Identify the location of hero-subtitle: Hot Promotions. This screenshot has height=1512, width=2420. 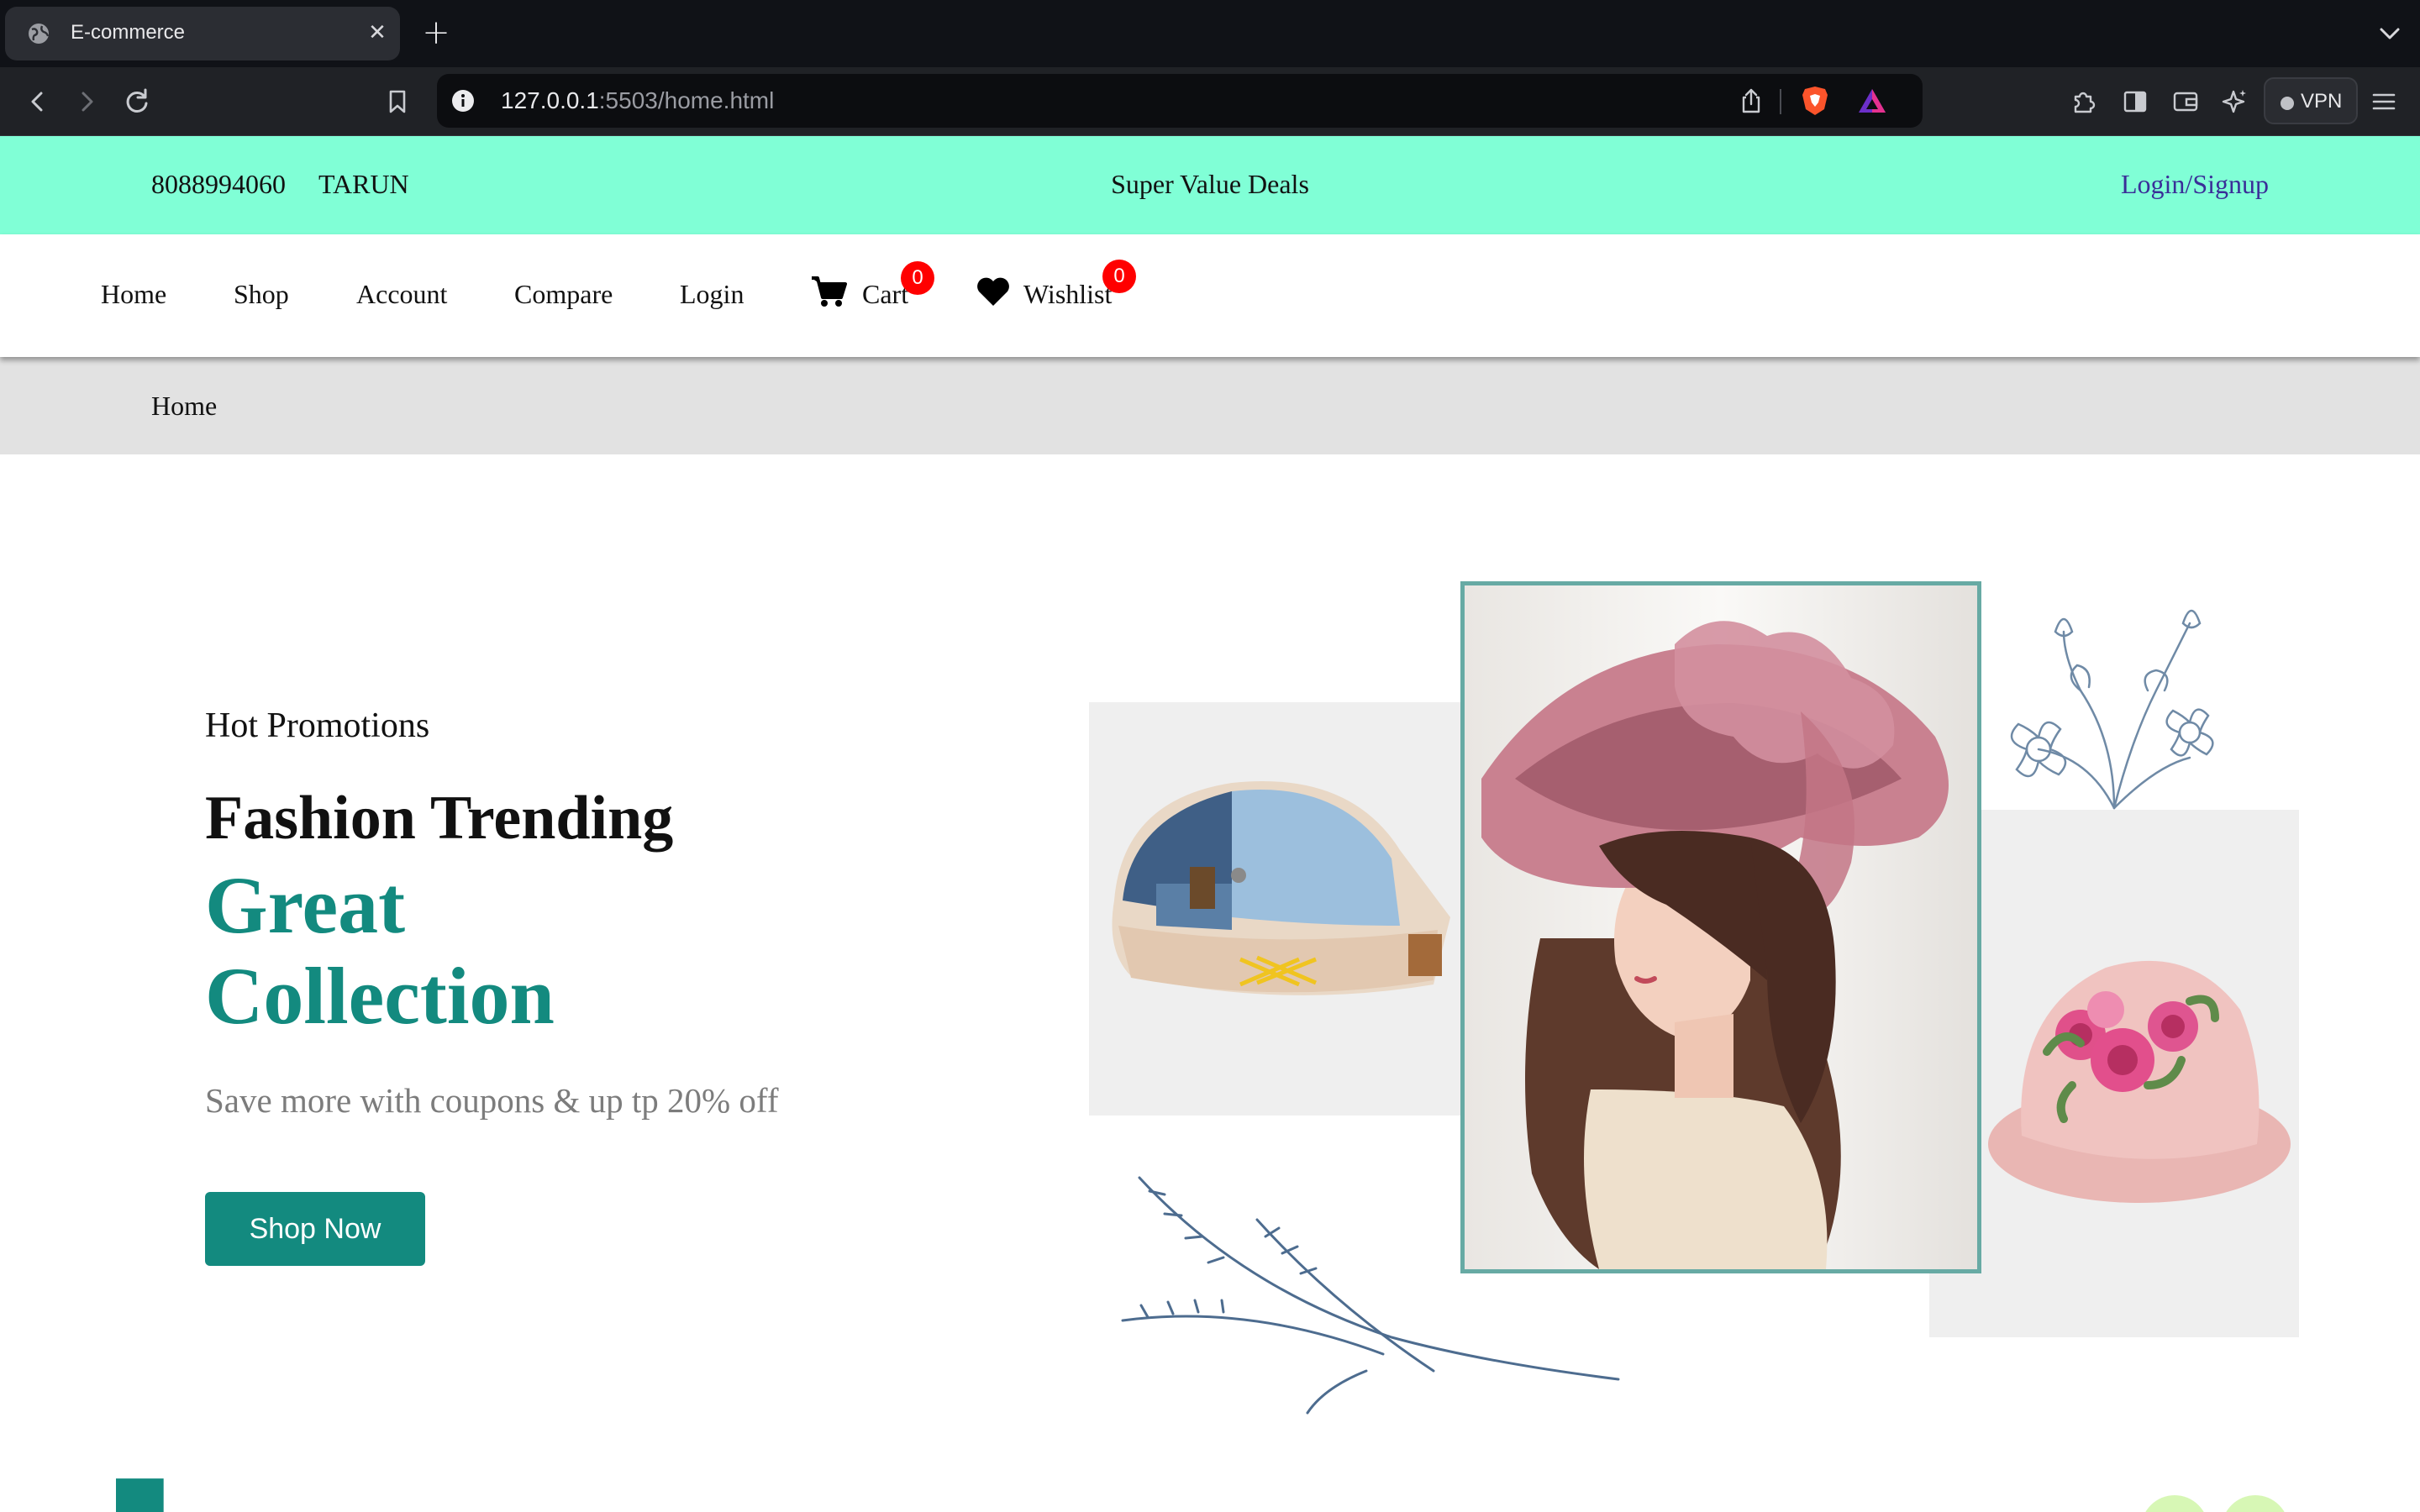
(317, 725).